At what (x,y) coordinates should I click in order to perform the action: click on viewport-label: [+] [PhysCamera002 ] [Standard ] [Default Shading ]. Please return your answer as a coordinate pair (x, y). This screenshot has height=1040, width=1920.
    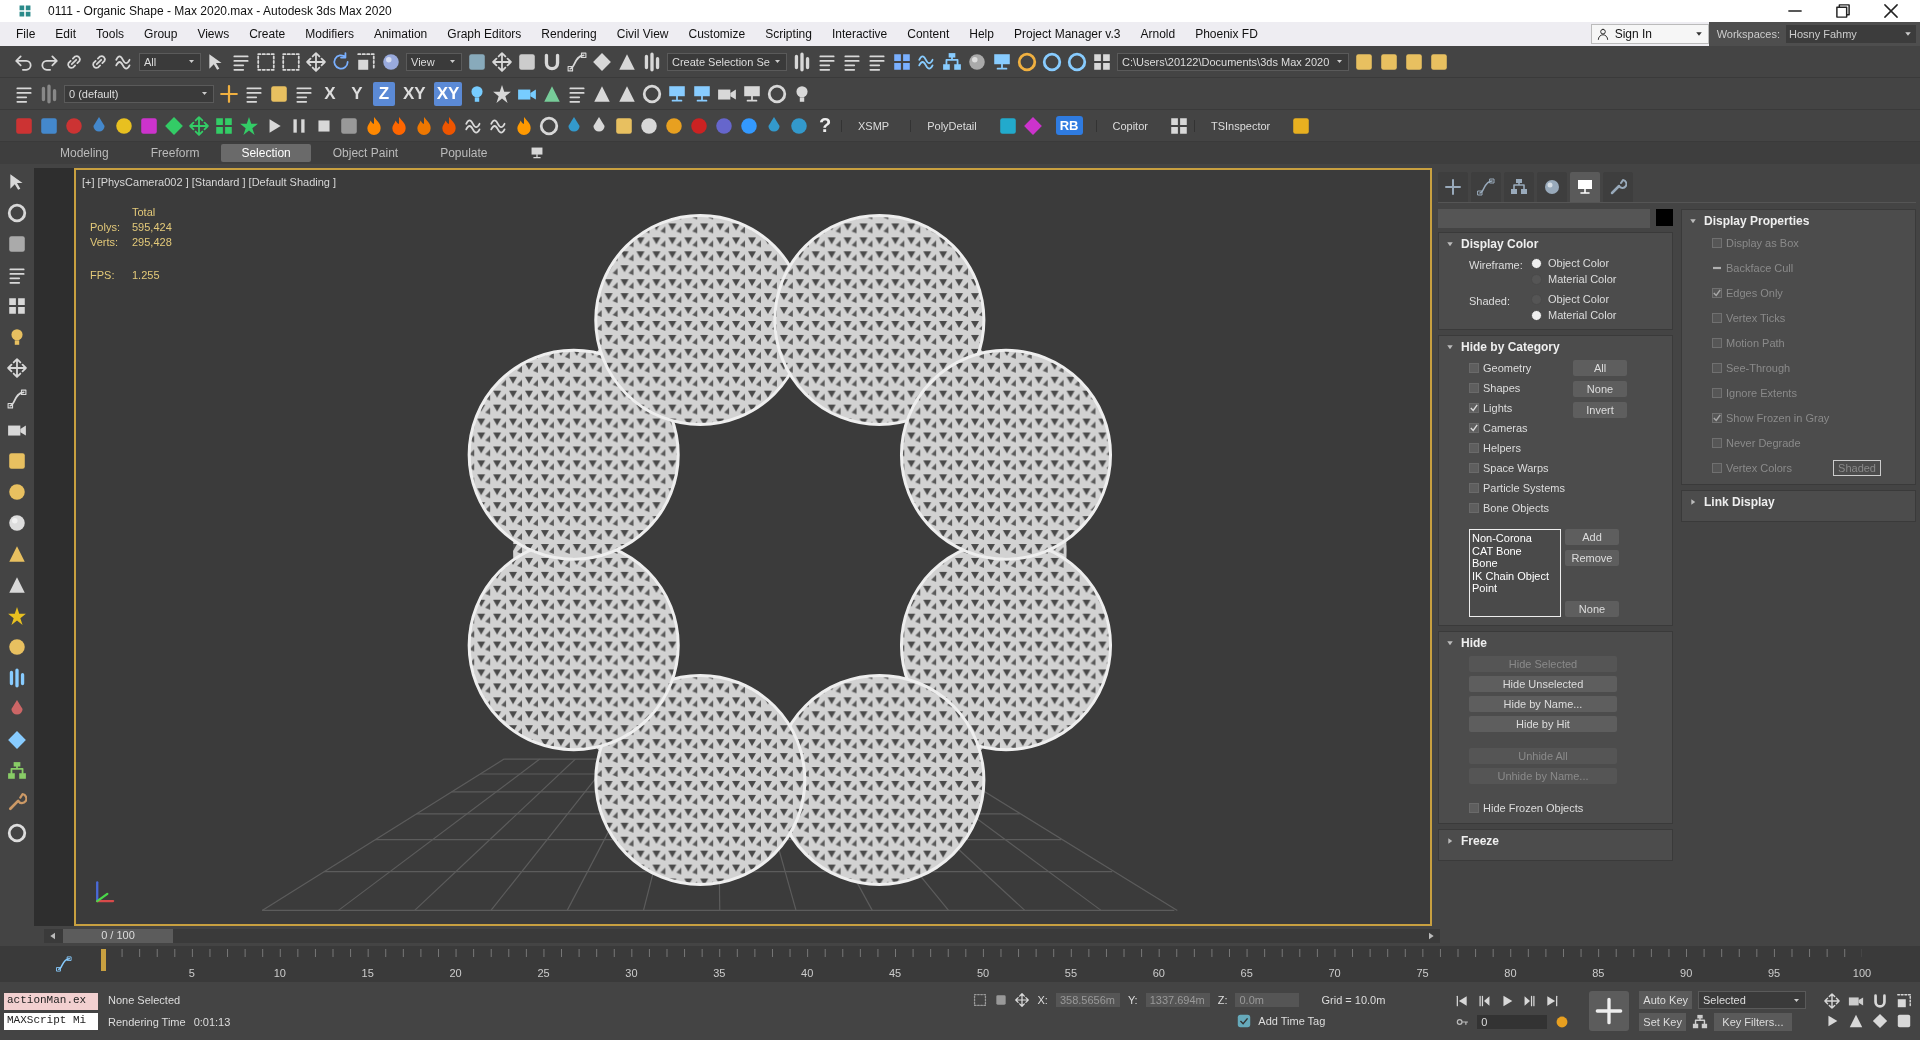
    Looking at the image, I should click on (209, 182).